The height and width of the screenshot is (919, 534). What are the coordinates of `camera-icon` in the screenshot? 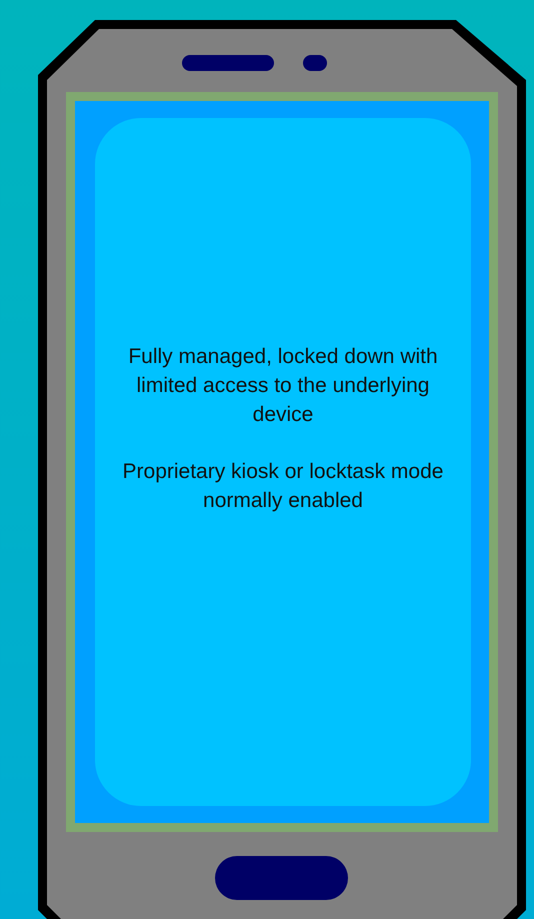 It's located at (315, 63).